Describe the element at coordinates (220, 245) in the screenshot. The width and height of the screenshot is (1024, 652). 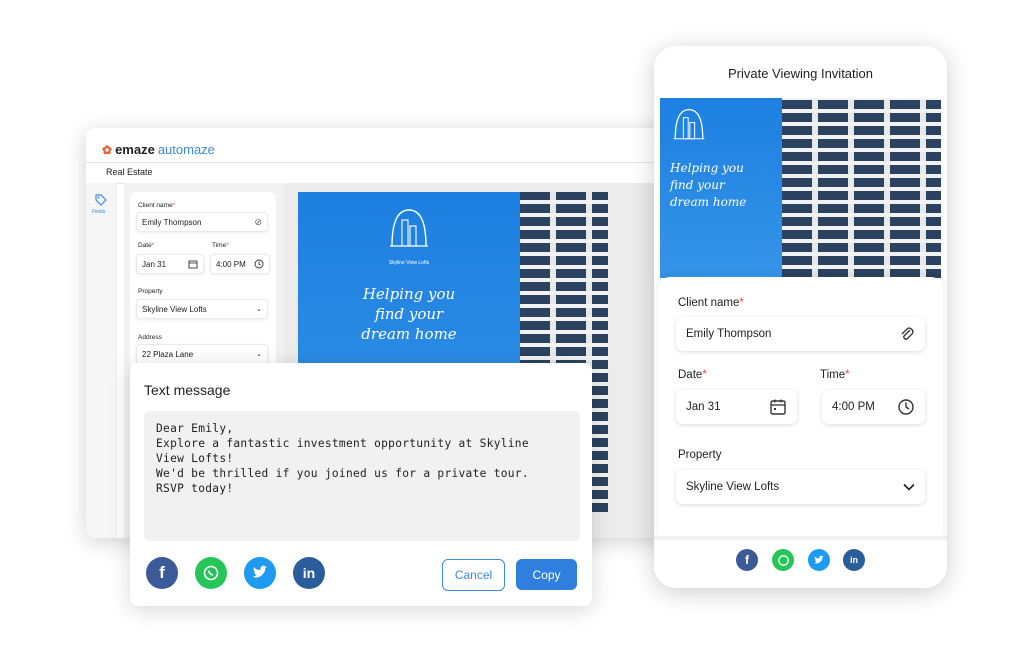
I see `time-label: Time*` at that location.